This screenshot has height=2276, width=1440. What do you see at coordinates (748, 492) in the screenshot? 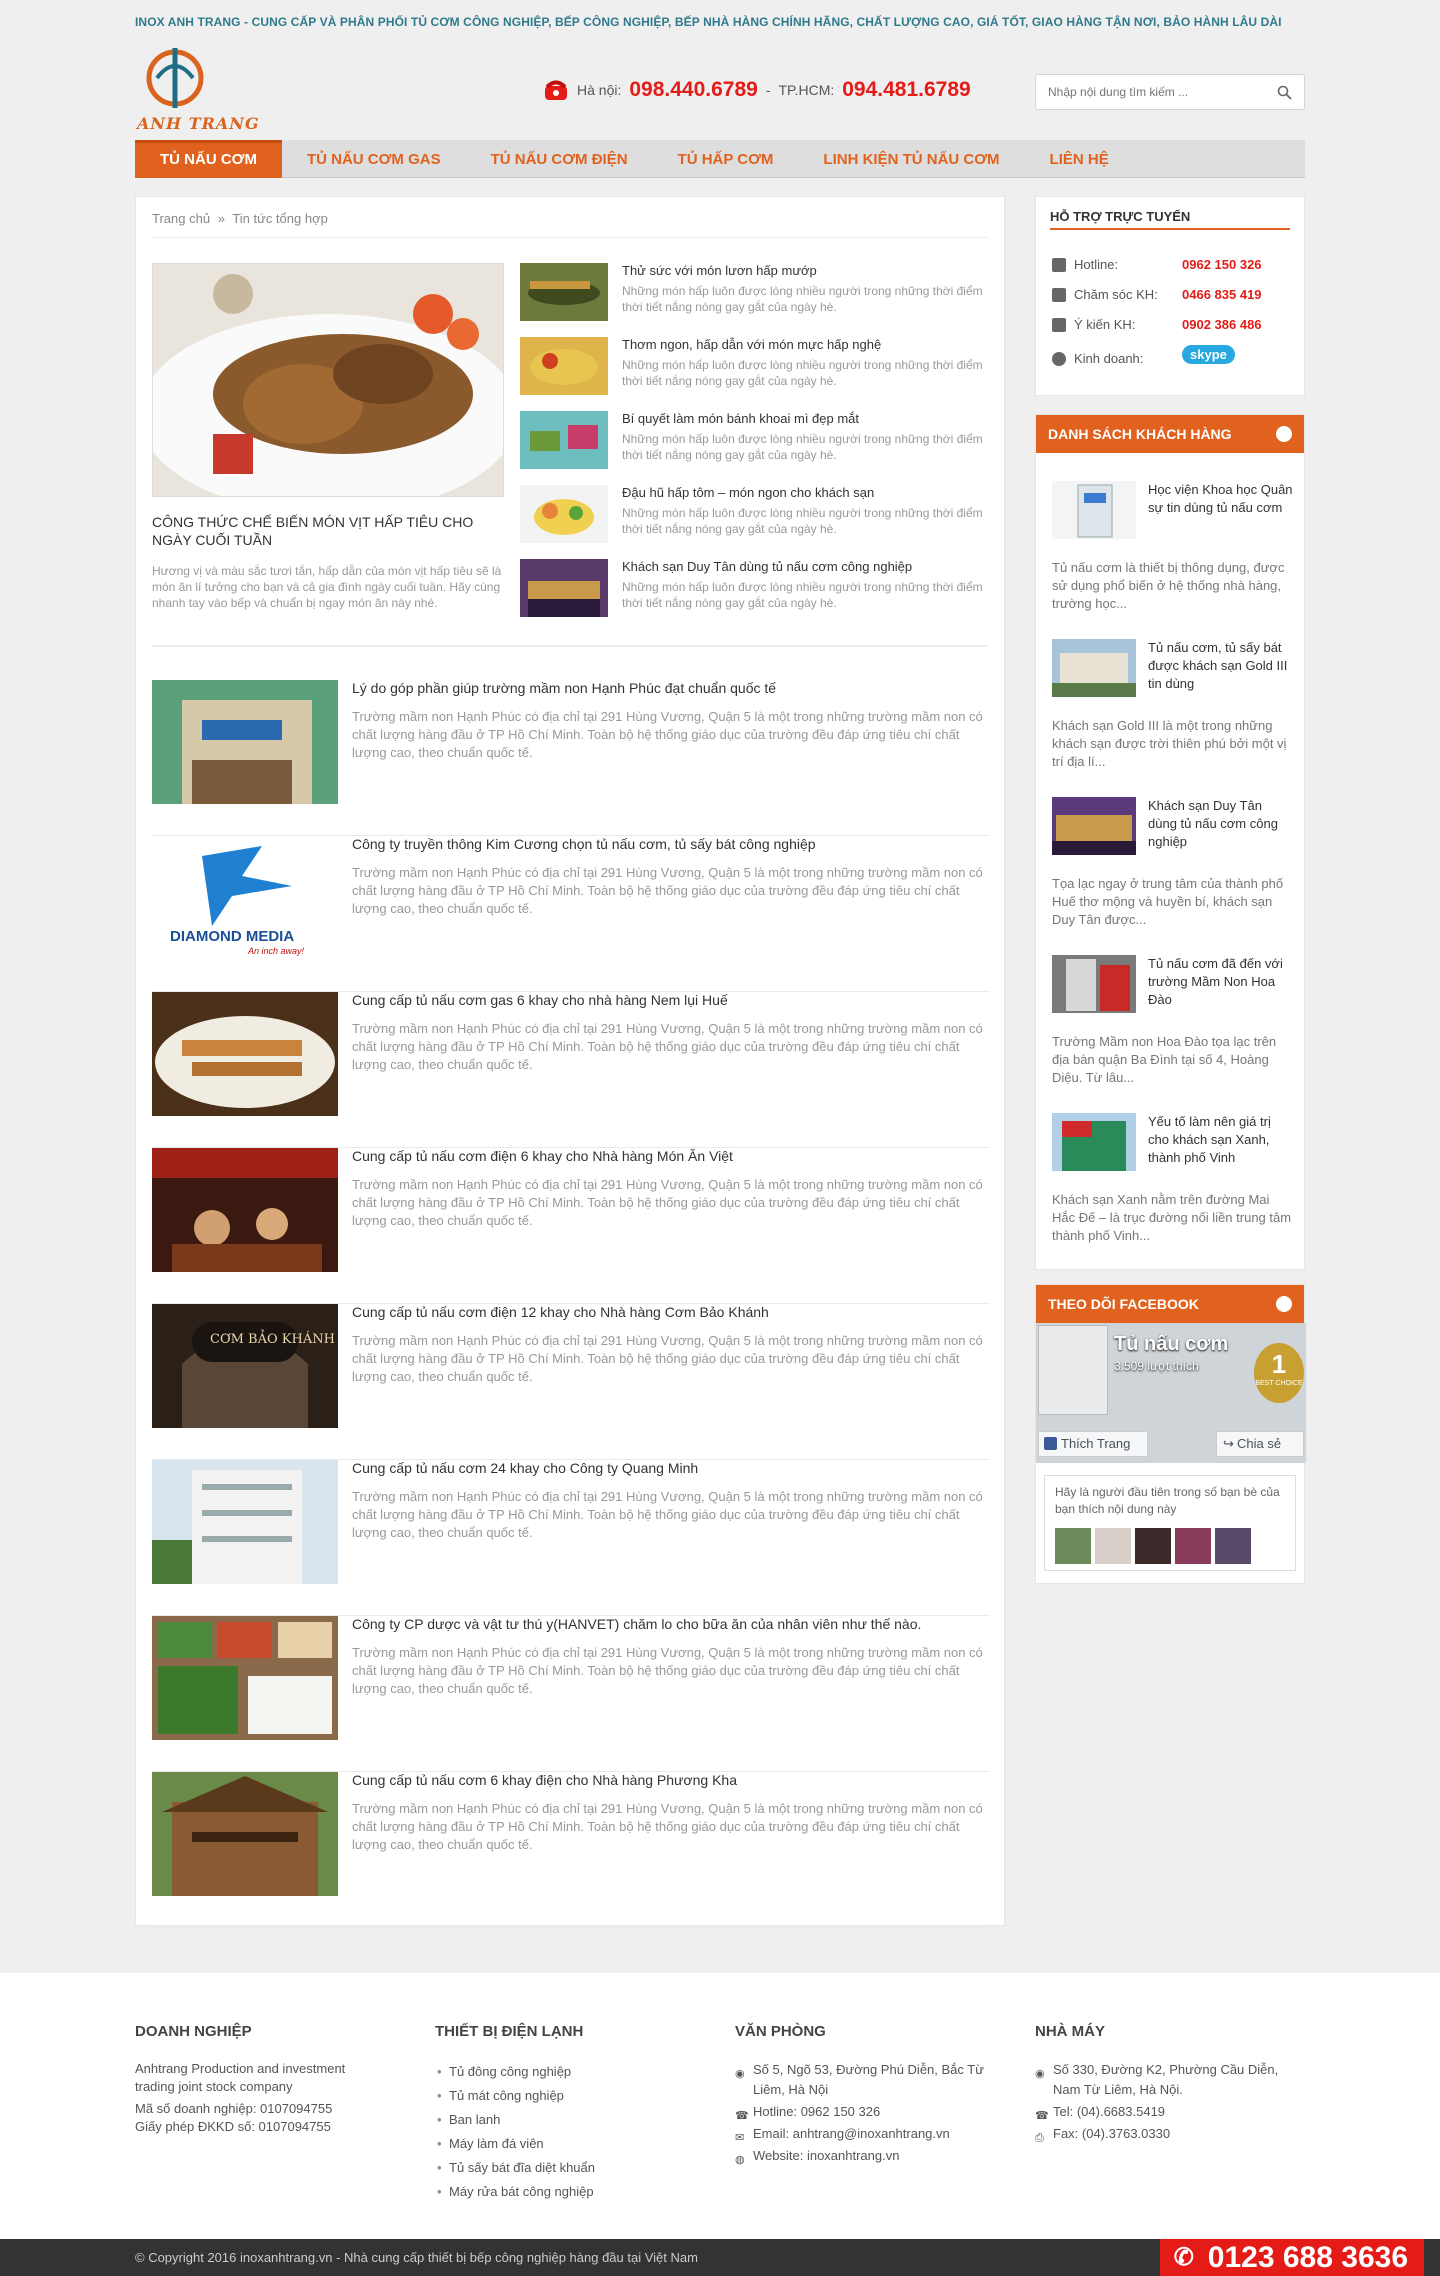
I see `small-news-title: Đậu hũ hấp tôm – món ngon cho khách sạn` at bounding box center [748, 492].